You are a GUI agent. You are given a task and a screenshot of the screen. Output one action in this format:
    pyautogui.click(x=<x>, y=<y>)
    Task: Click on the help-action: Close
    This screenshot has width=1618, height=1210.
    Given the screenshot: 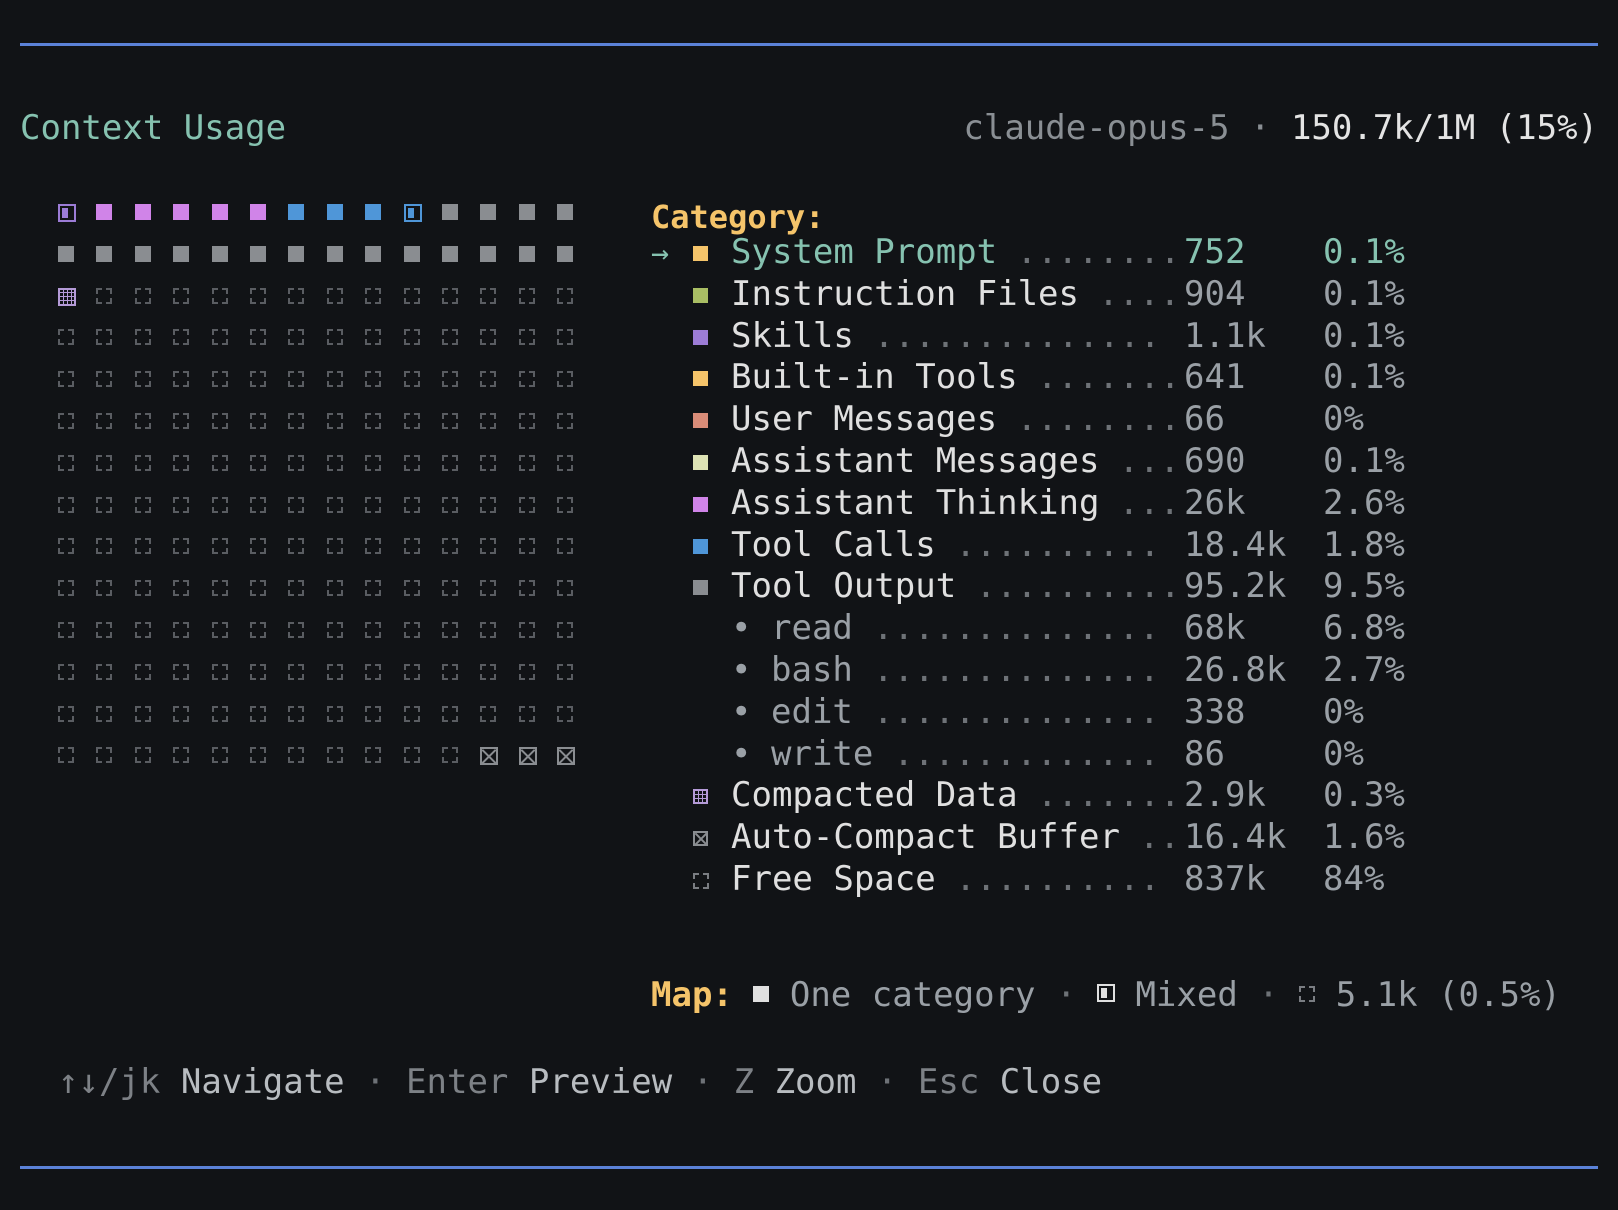 What is the action you would take?
    pyautogui.click(x=1051, y=1082)
    